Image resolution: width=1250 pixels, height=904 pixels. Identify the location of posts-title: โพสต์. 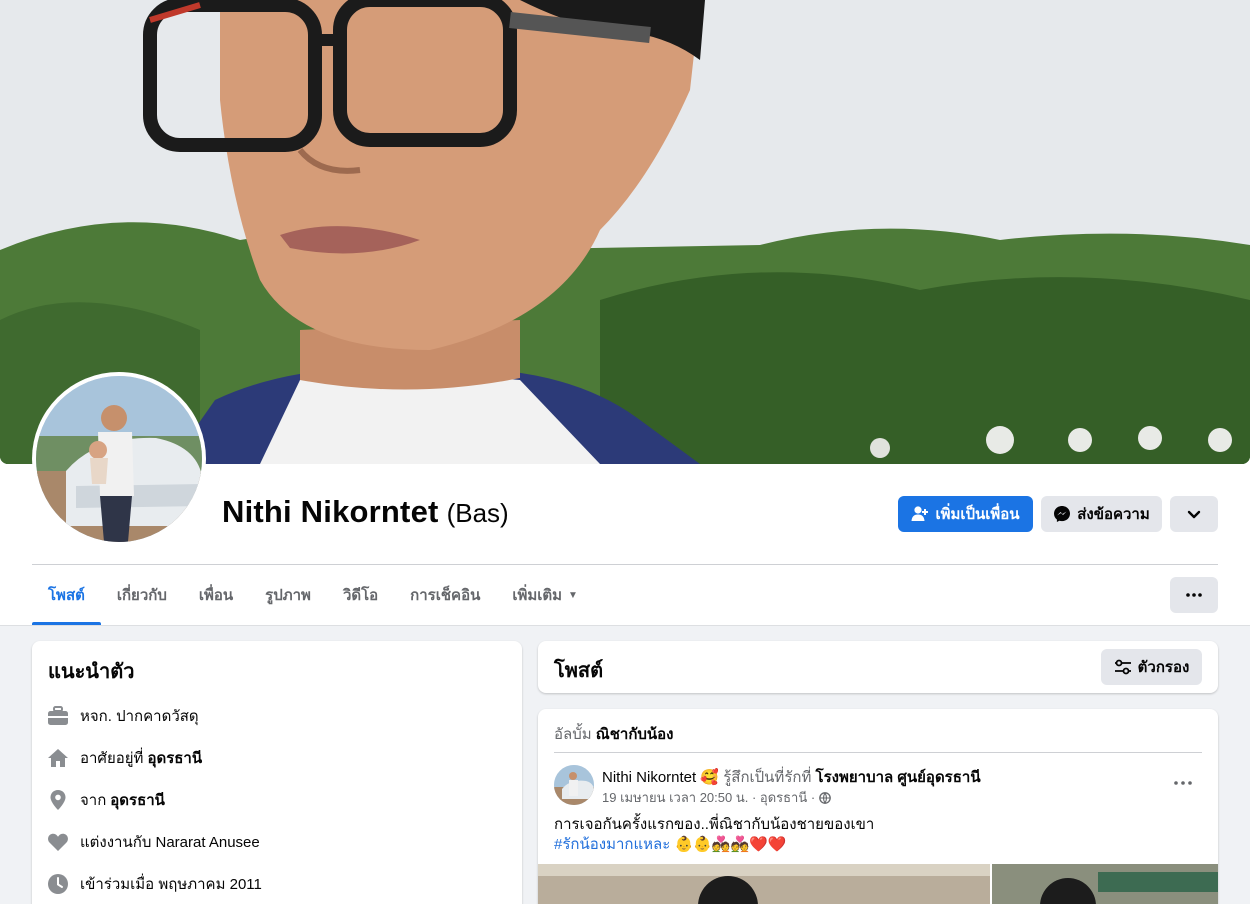
(579, 671).